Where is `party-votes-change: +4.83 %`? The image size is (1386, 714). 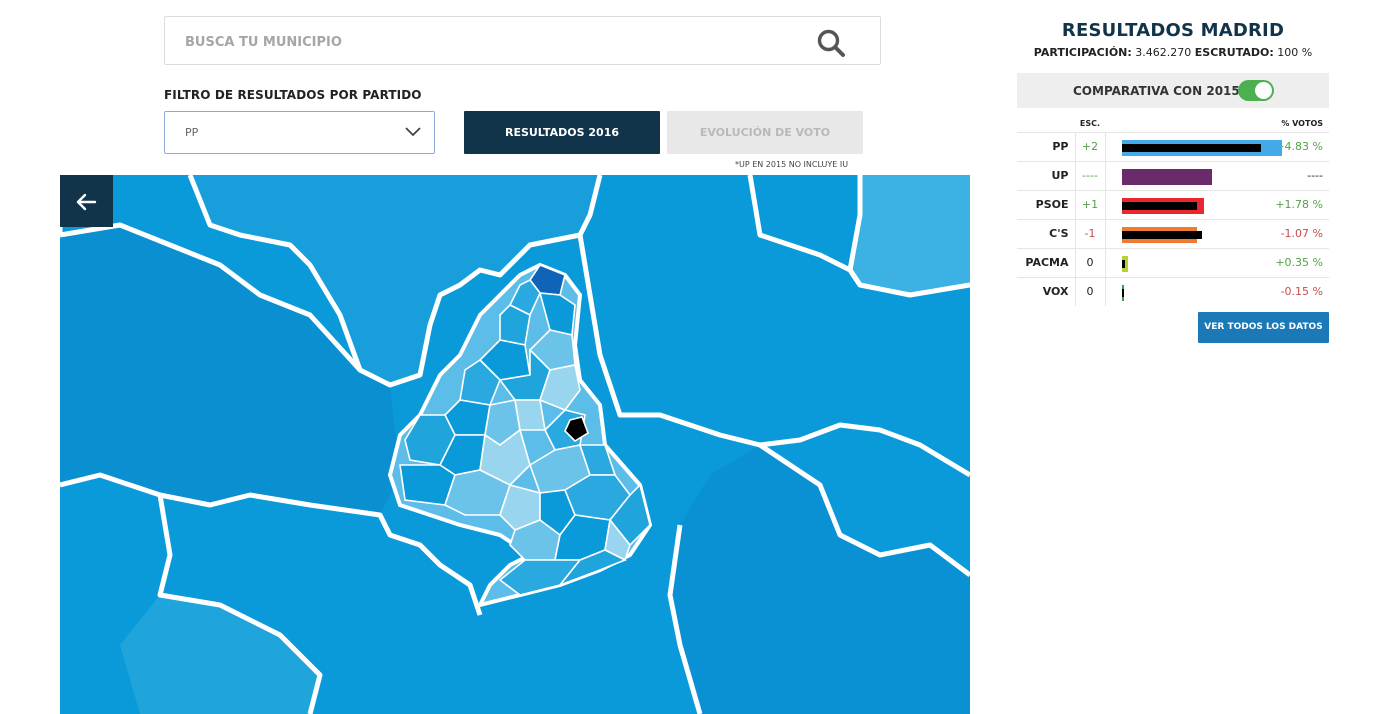
party-votes-change: +4.83 % is located at coordinates (1302, 146).